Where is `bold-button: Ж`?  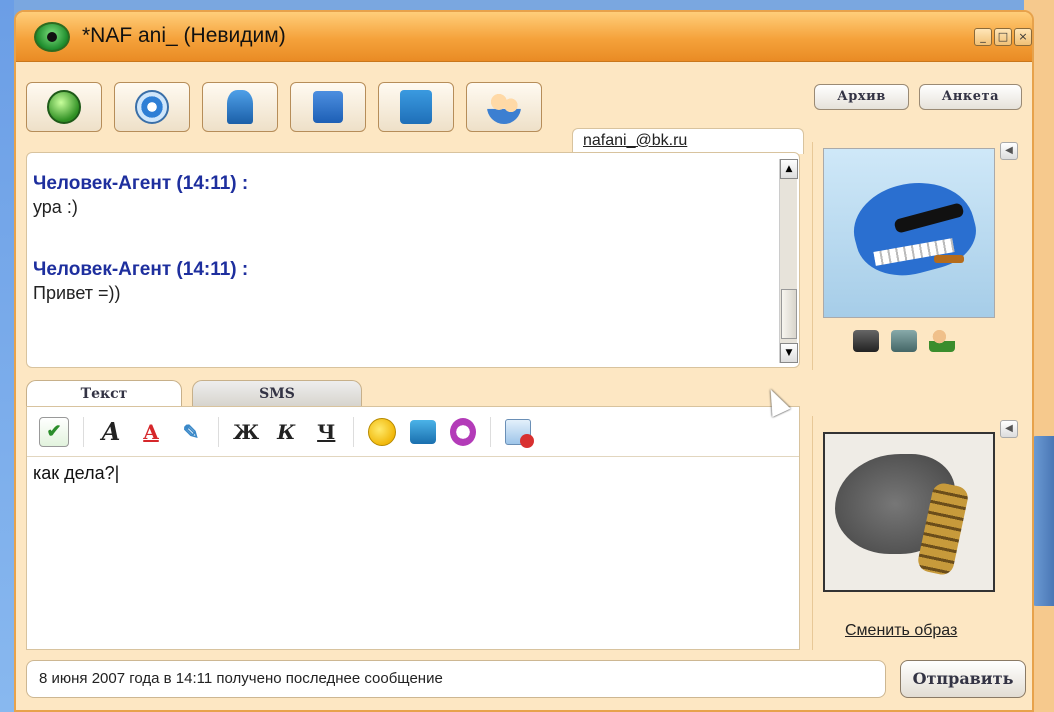
bold-button: Ж is located at coordinates (246, 432).